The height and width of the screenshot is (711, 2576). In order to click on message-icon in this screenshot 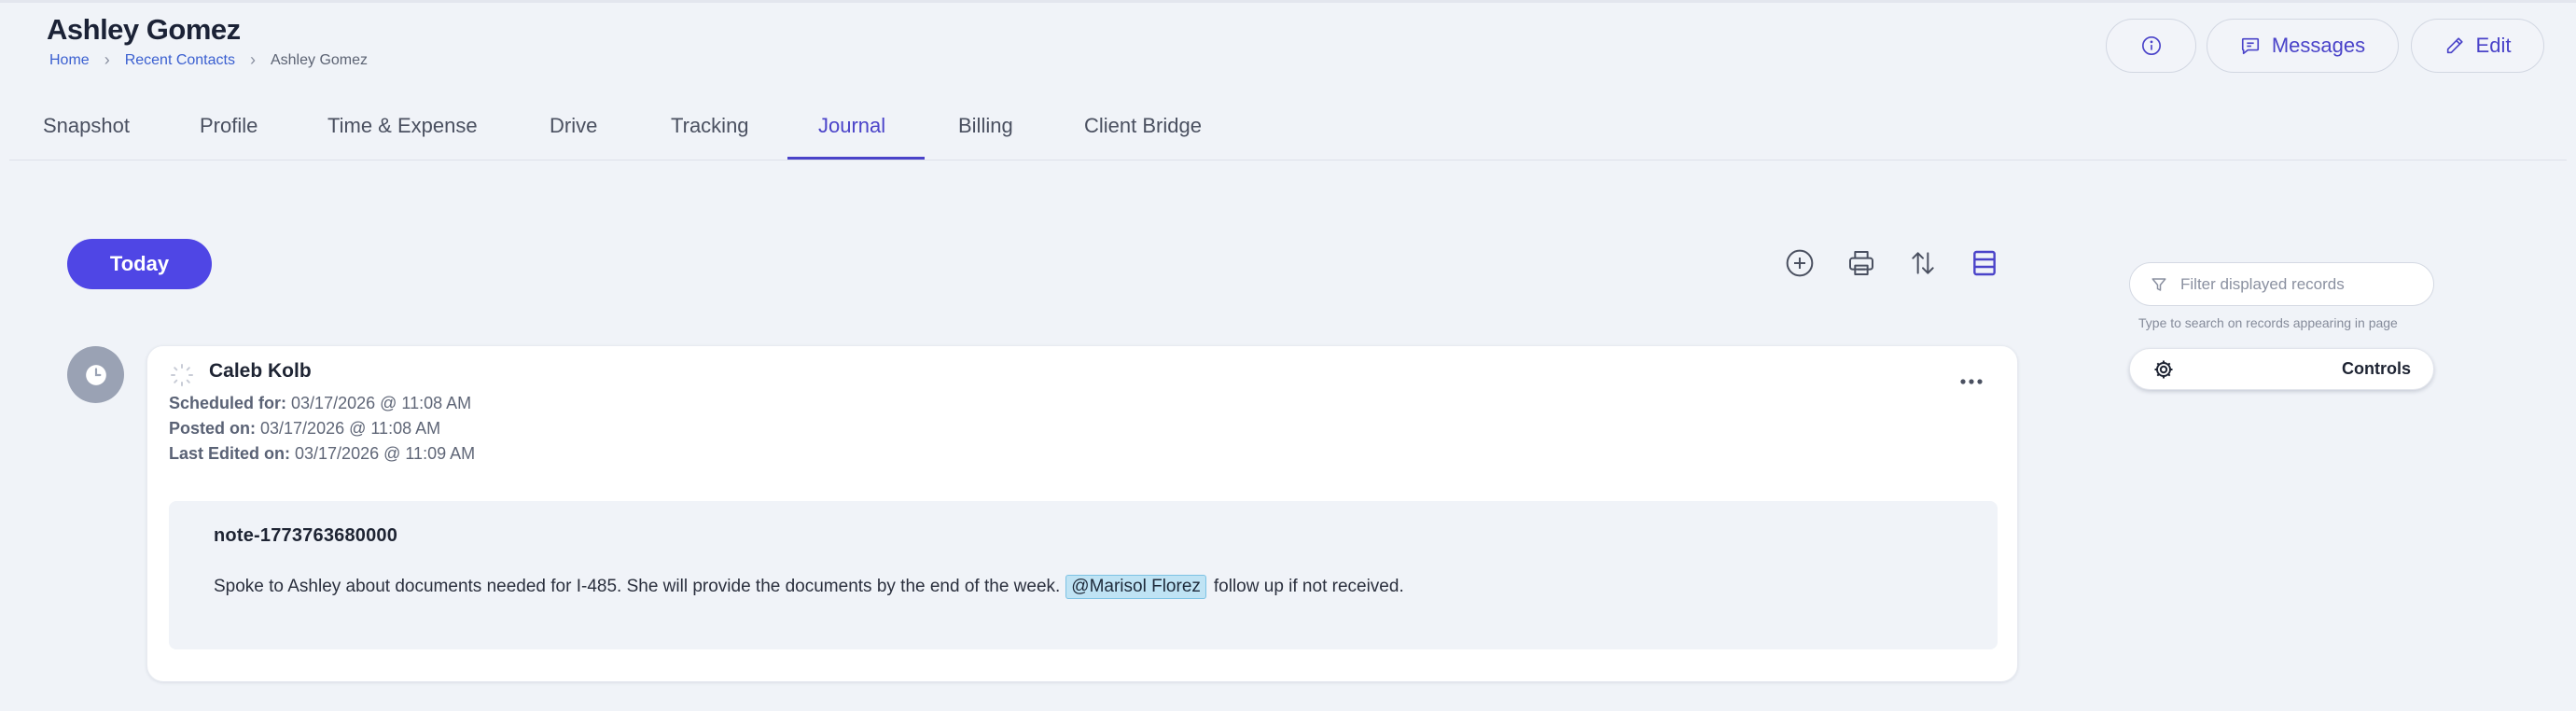, I will do `click(2250, 46)`.